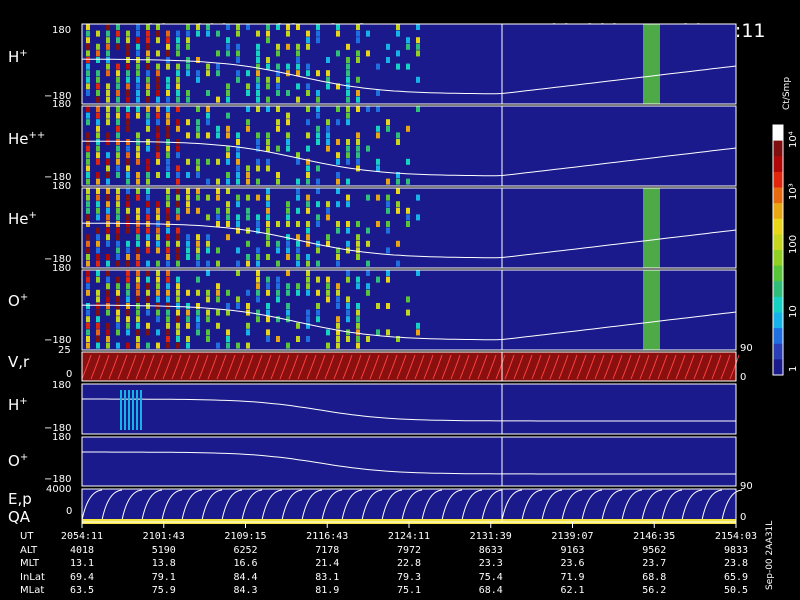 This screenshot has width=800, height=600. What do you see at coordinates (651, 228) in the screenshot?
I see `spectrogram-band` at bounding box center [651, 228].